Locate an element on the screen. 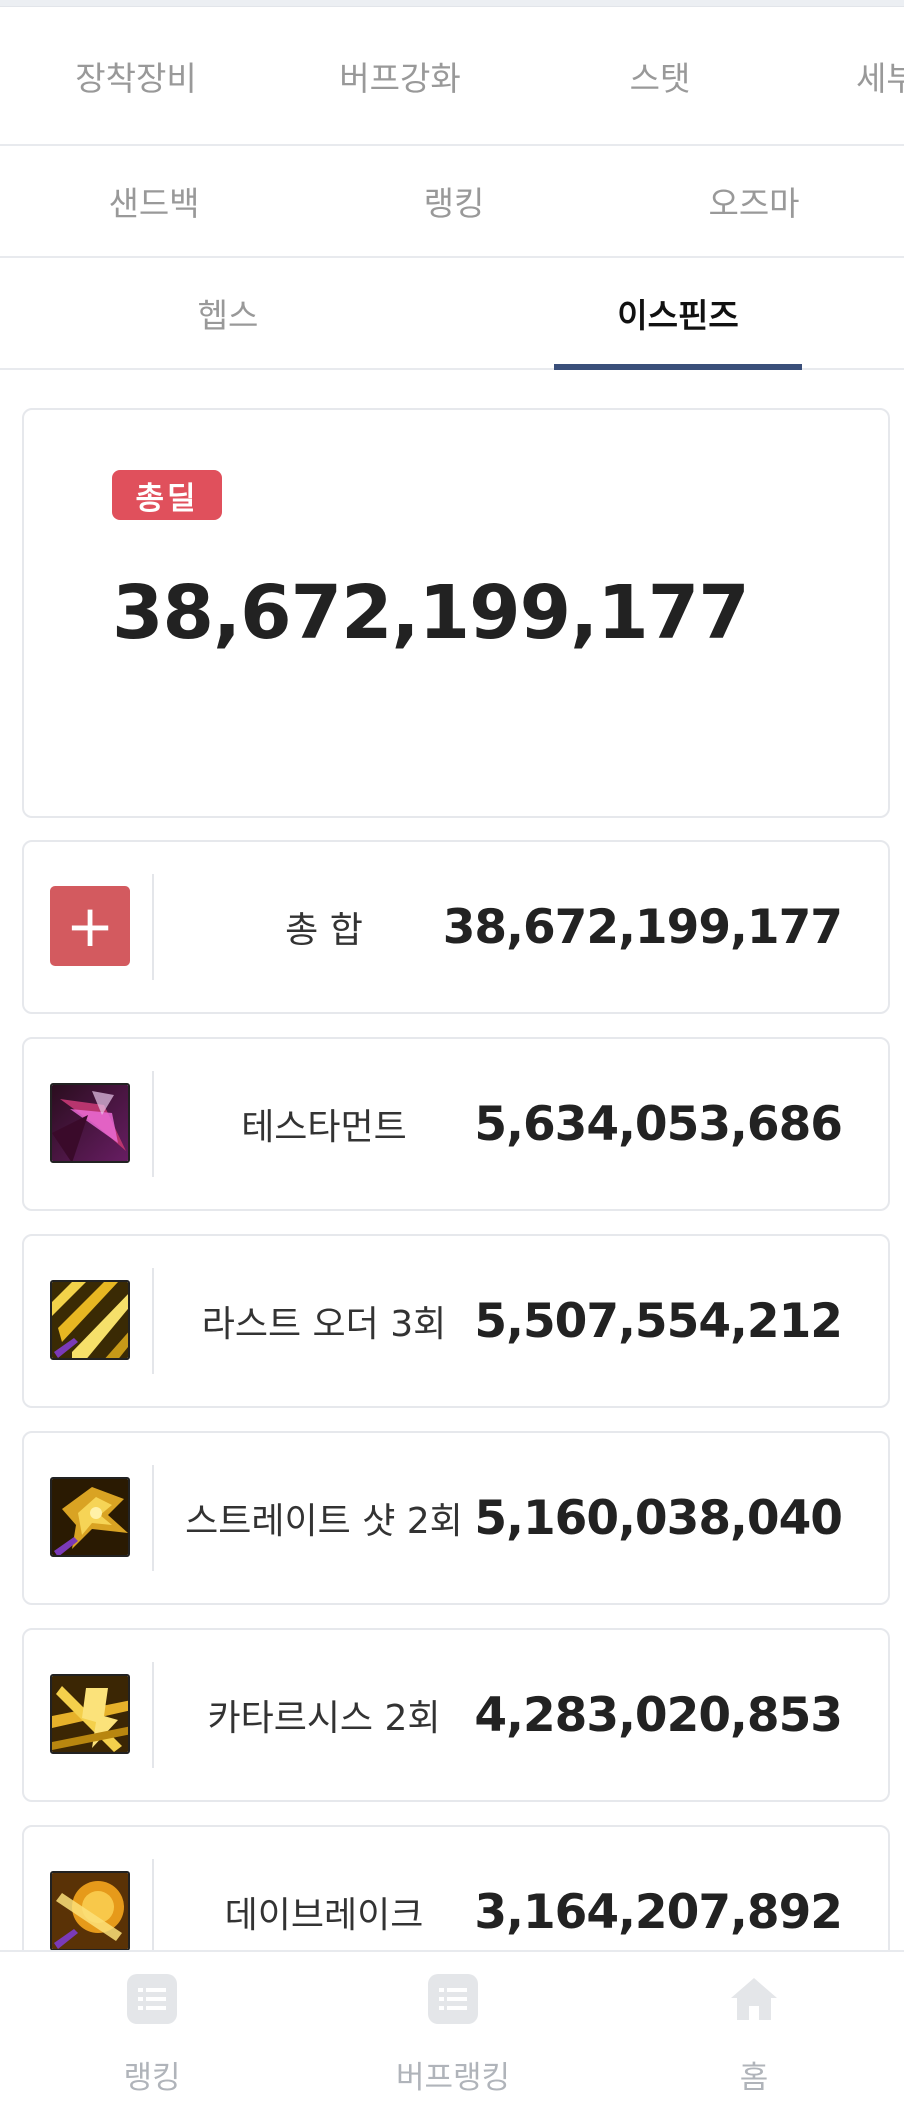  nav-home-label: 홈 is located at coordinates (754, 2078).